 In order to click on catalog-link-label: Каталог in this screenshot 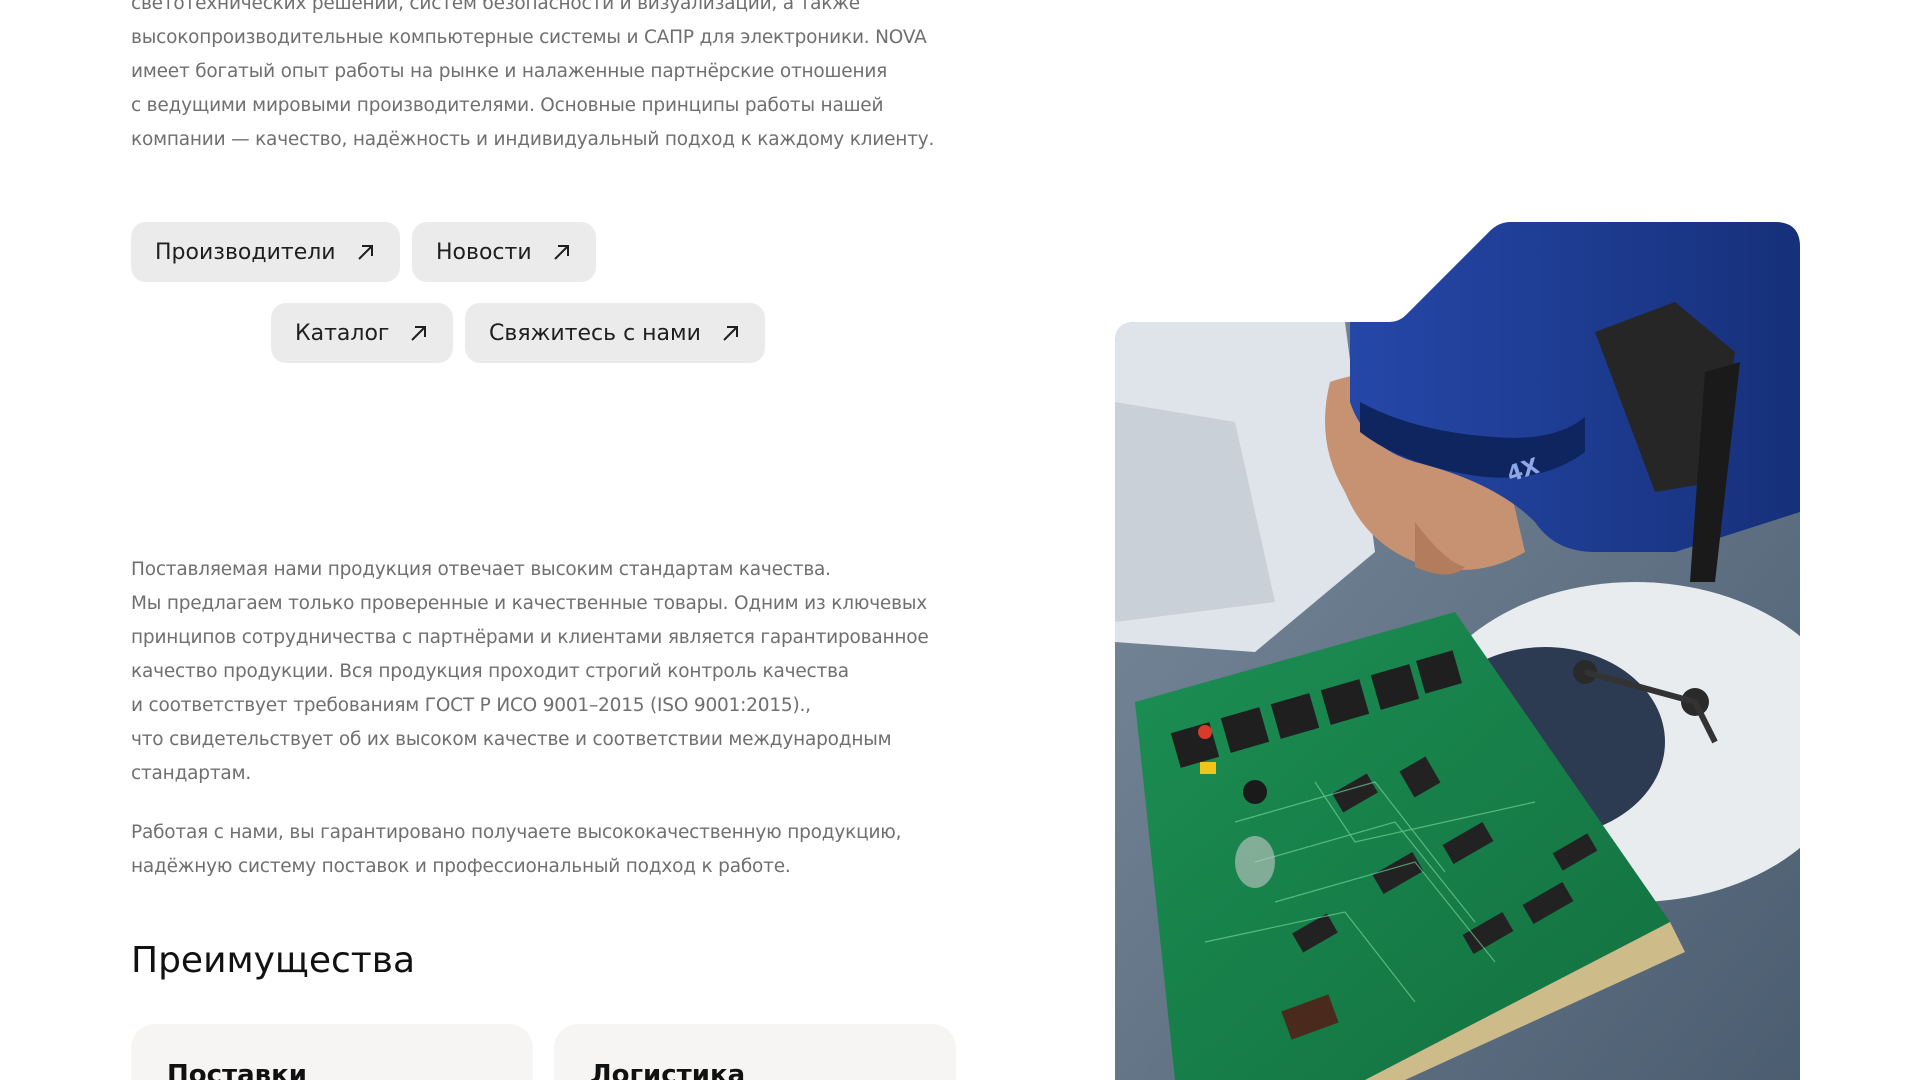, I will do `click(342, 333)`.